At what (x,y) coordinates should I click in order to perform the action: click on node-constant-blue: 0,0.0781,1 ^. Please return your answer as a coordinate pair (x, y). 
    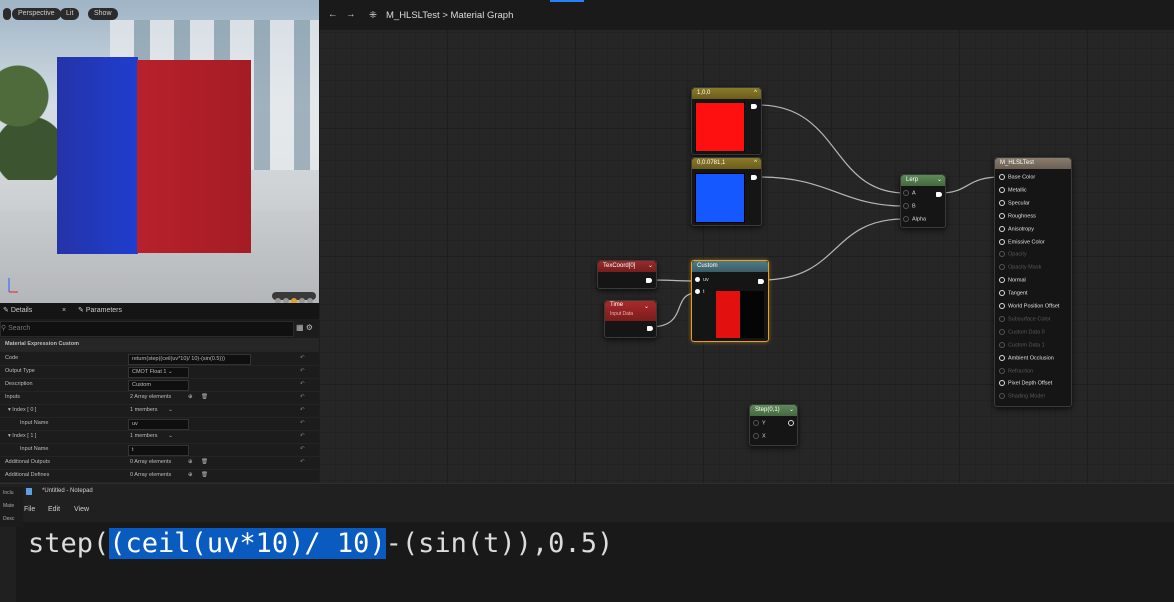
    Looking at the image, I should click on (726, 191).